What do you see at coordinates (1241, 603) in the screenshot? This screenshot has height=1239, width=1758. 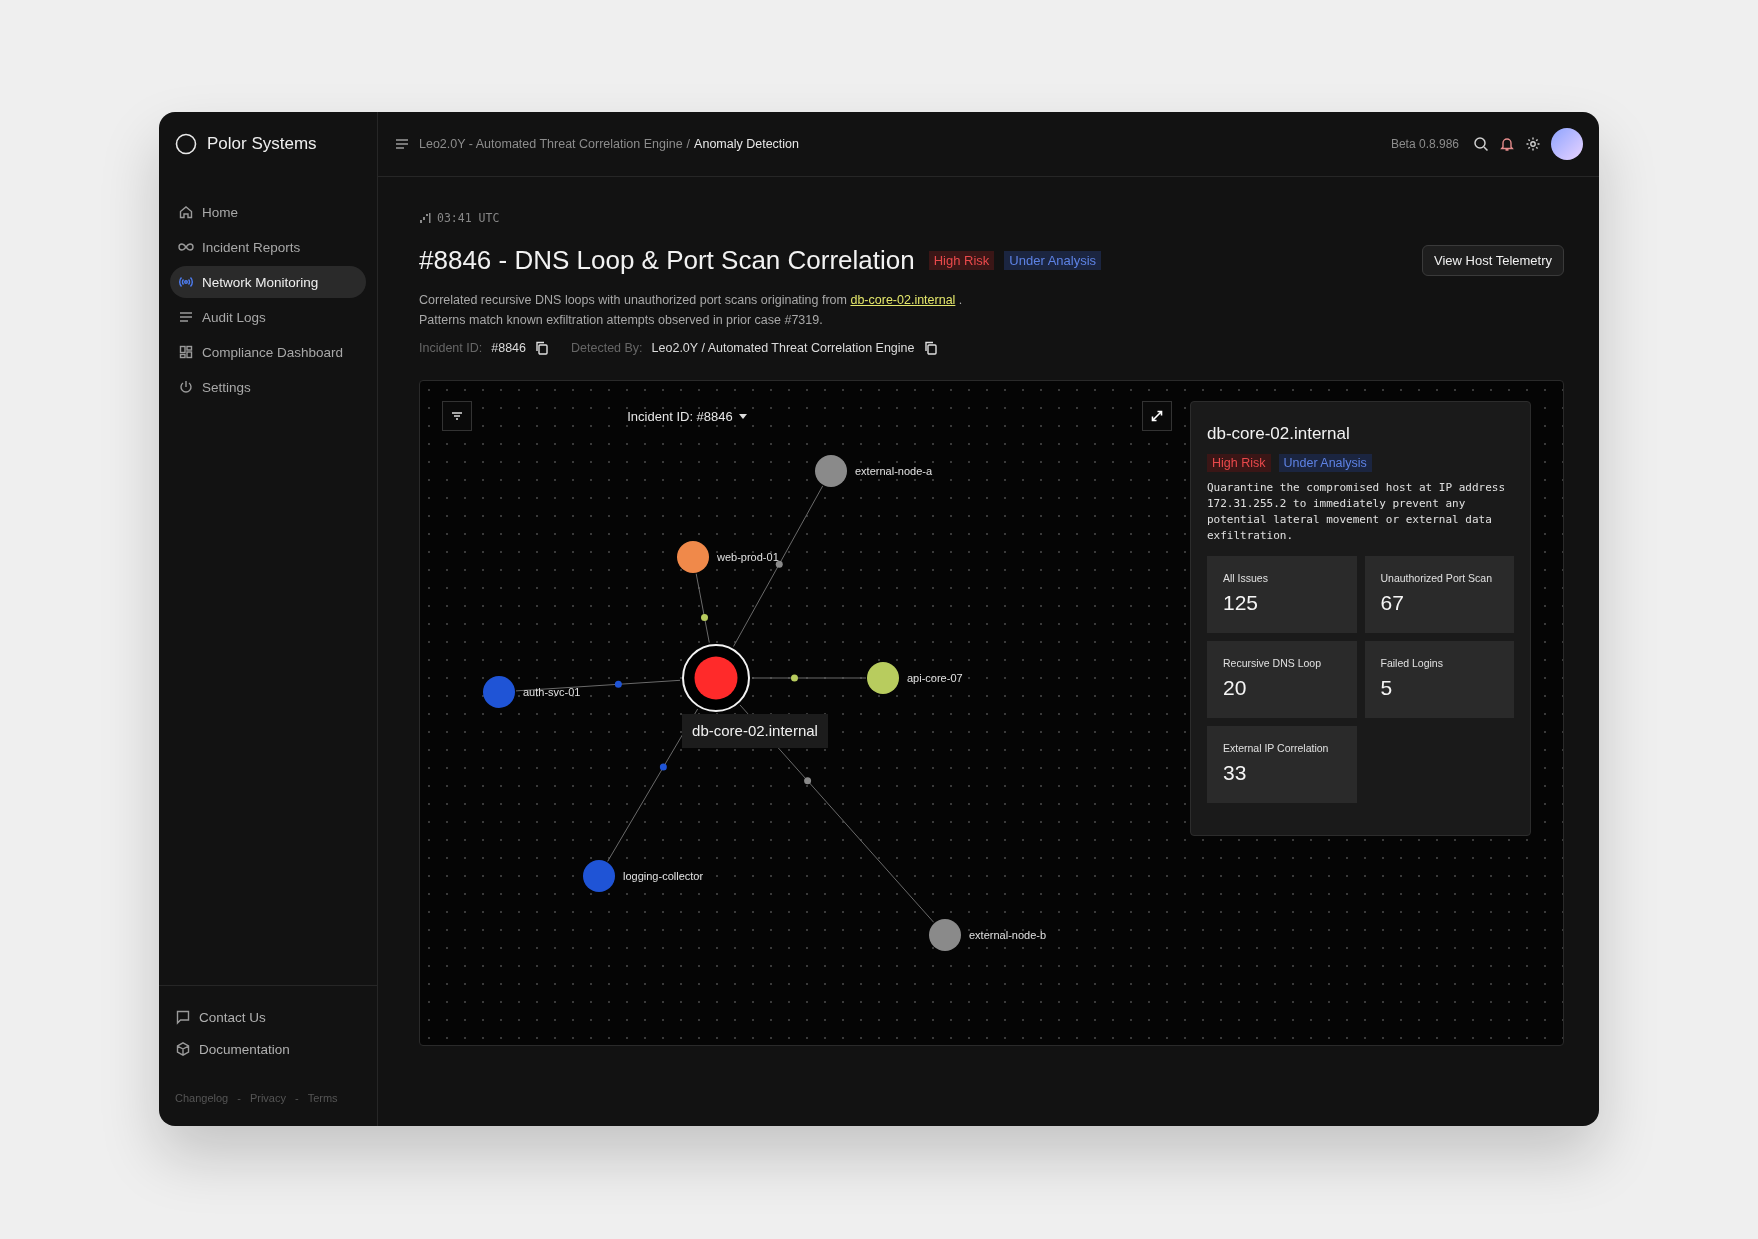 I see `stat-value: 125` at bounding box center [1241, 603].